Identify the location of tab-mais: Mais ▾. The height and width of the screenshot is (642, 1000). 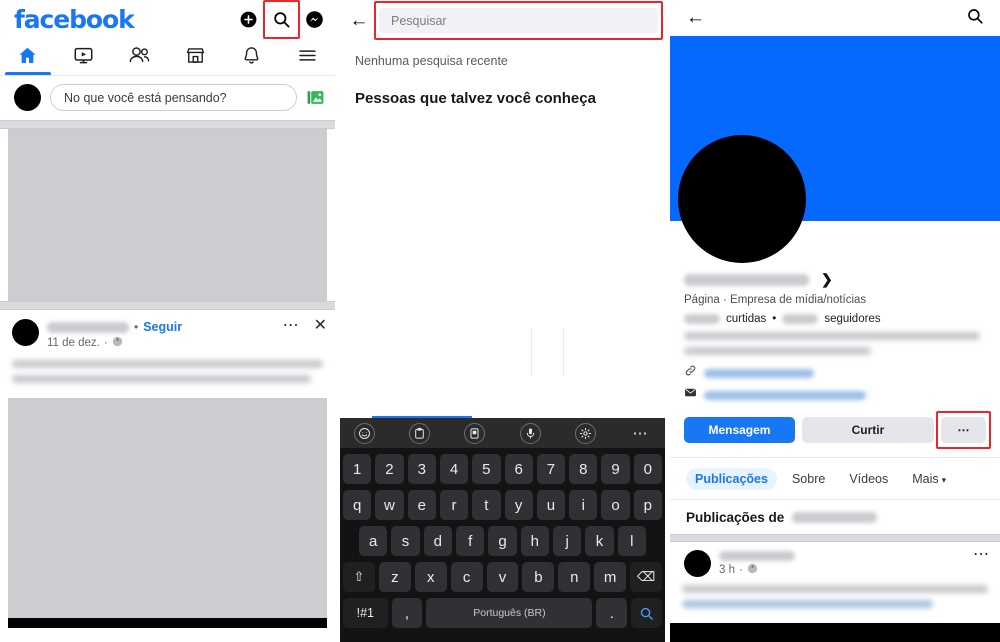
(929, 479).